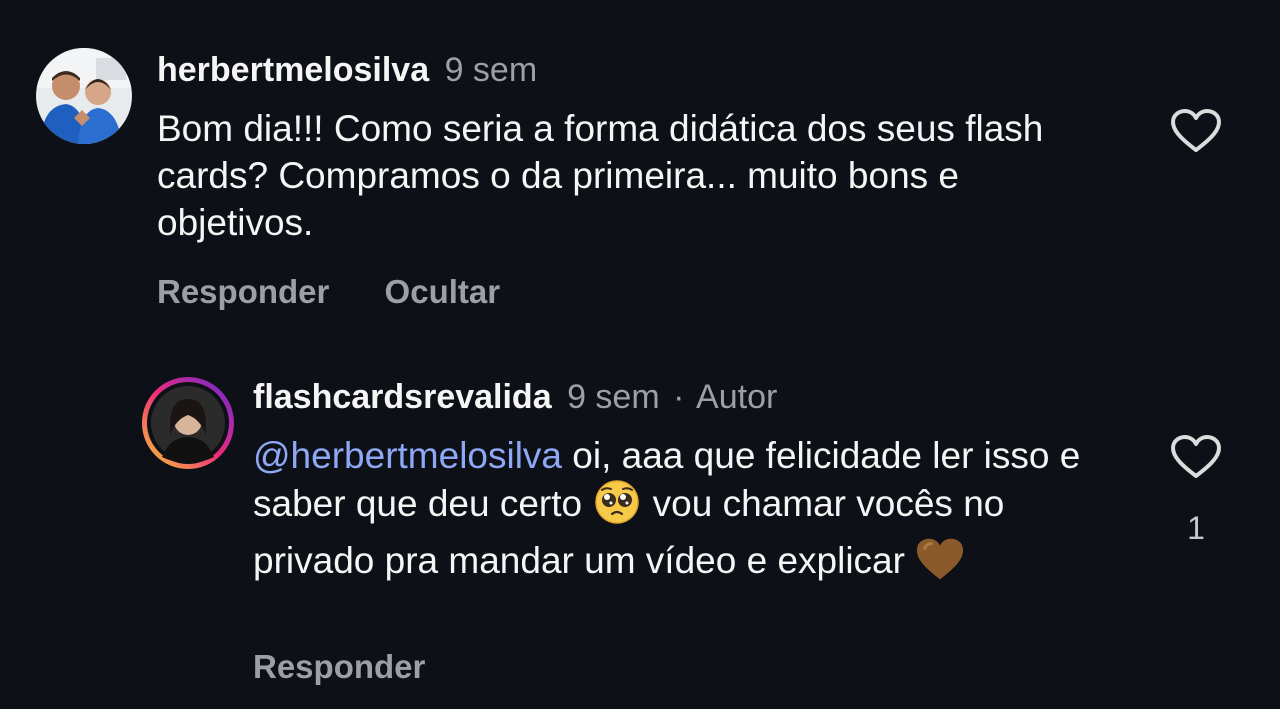 Image resolution: width=1280 pixels, height=709 pixels. What do you see at coordinates (188, 423) in the screenshot?
I see `avatar-story-ring` at bounding box center [188, 423].